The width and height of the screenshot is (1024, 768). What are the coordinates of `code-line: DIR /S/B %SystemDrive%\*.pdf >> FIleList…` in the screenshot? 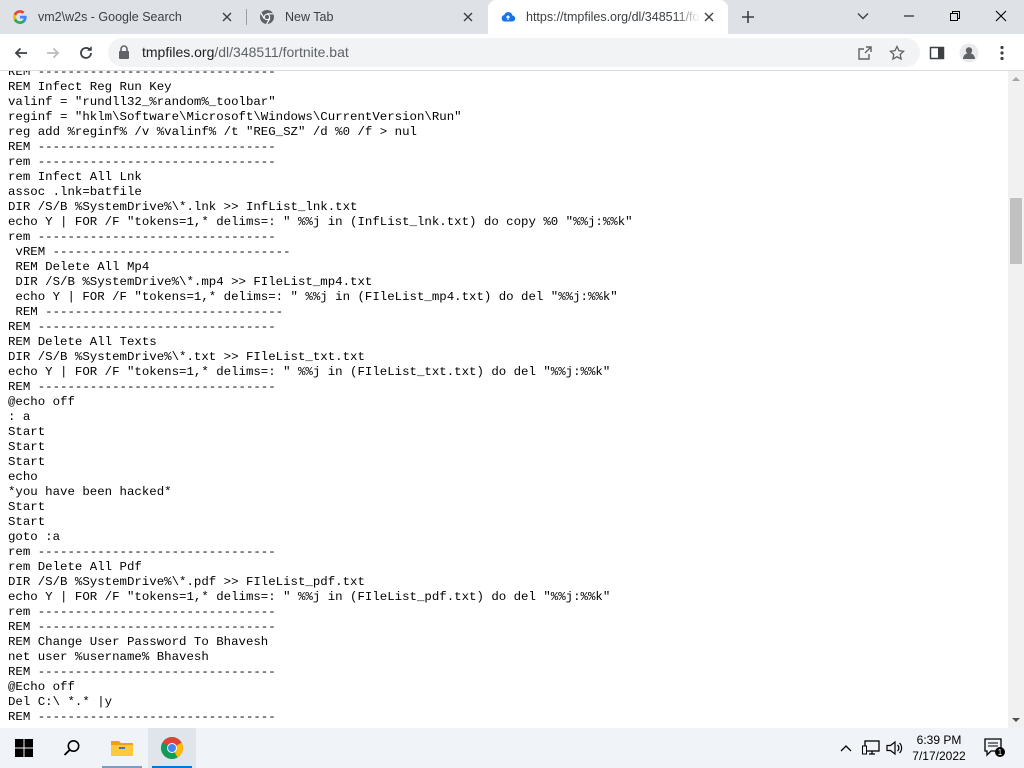 It's located at (186, 582).